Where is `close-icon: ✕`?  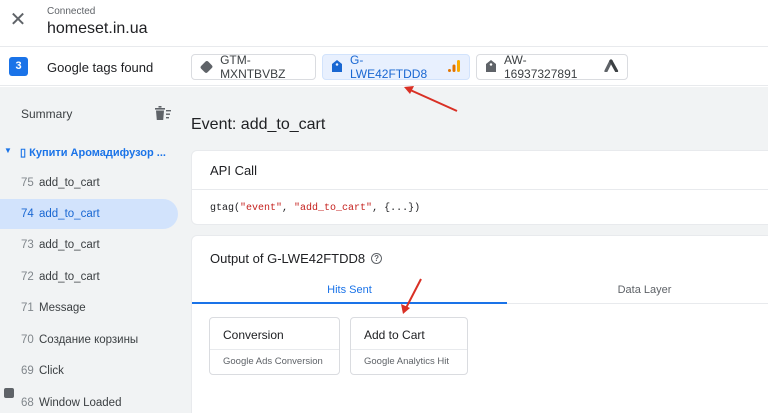
close-icon: ✕ is located at coordinates (18, 20).